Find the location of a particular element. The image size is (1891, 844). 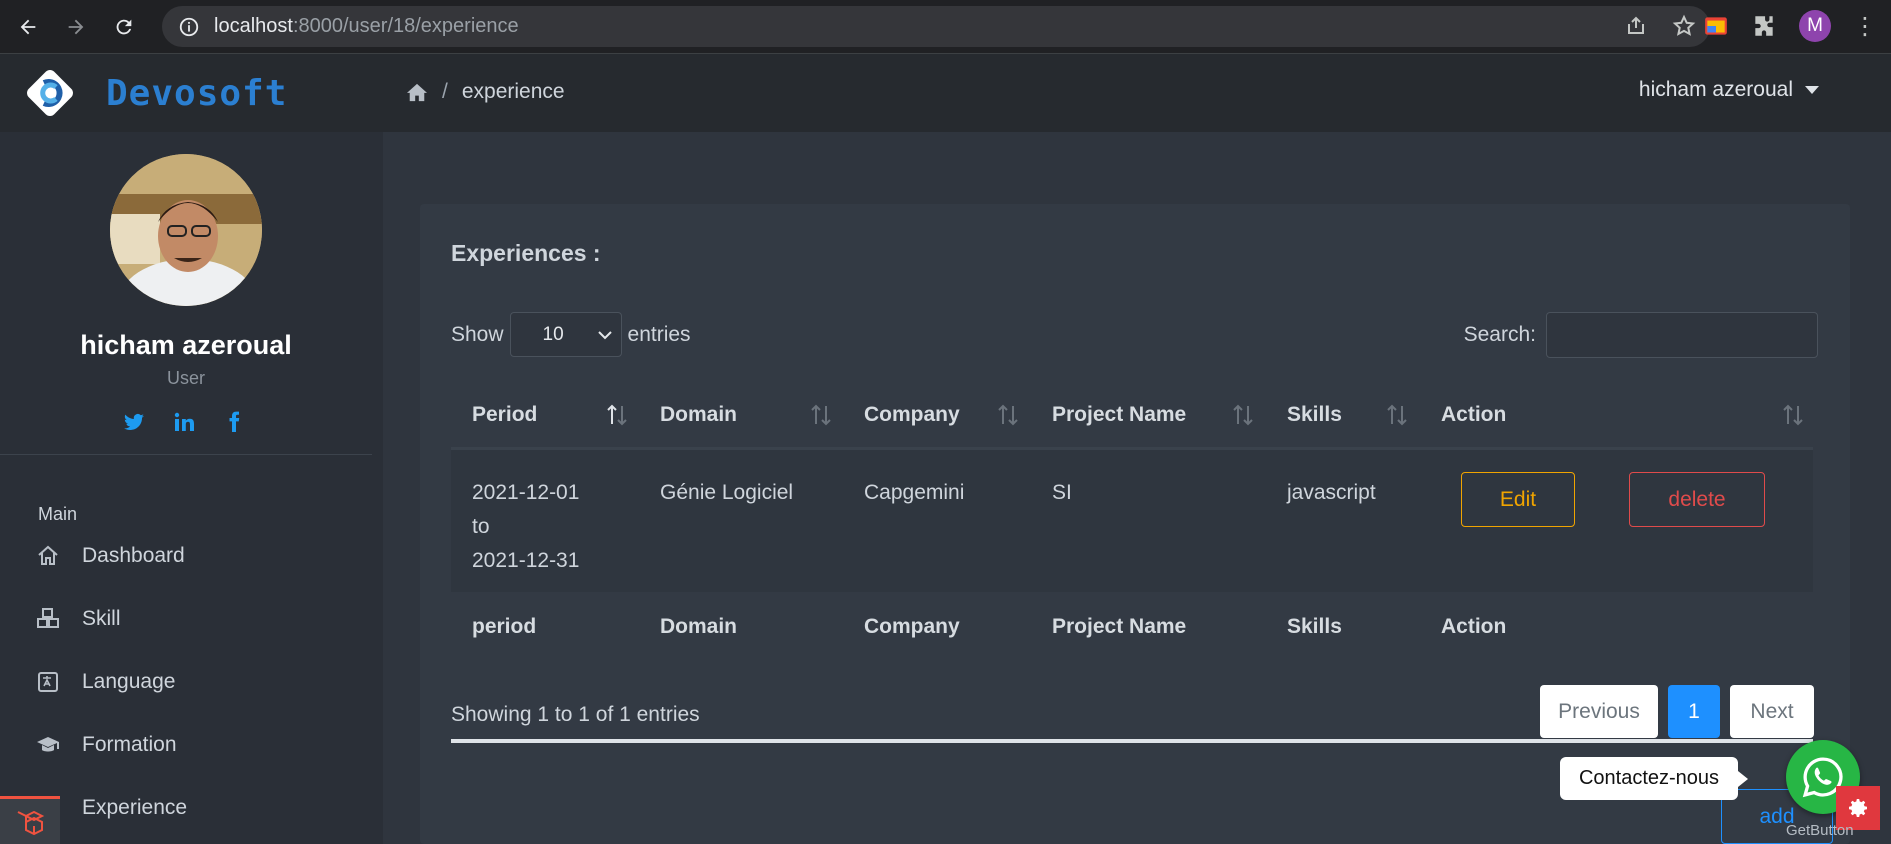

gear-icon is located at coordinates (1858, 808).